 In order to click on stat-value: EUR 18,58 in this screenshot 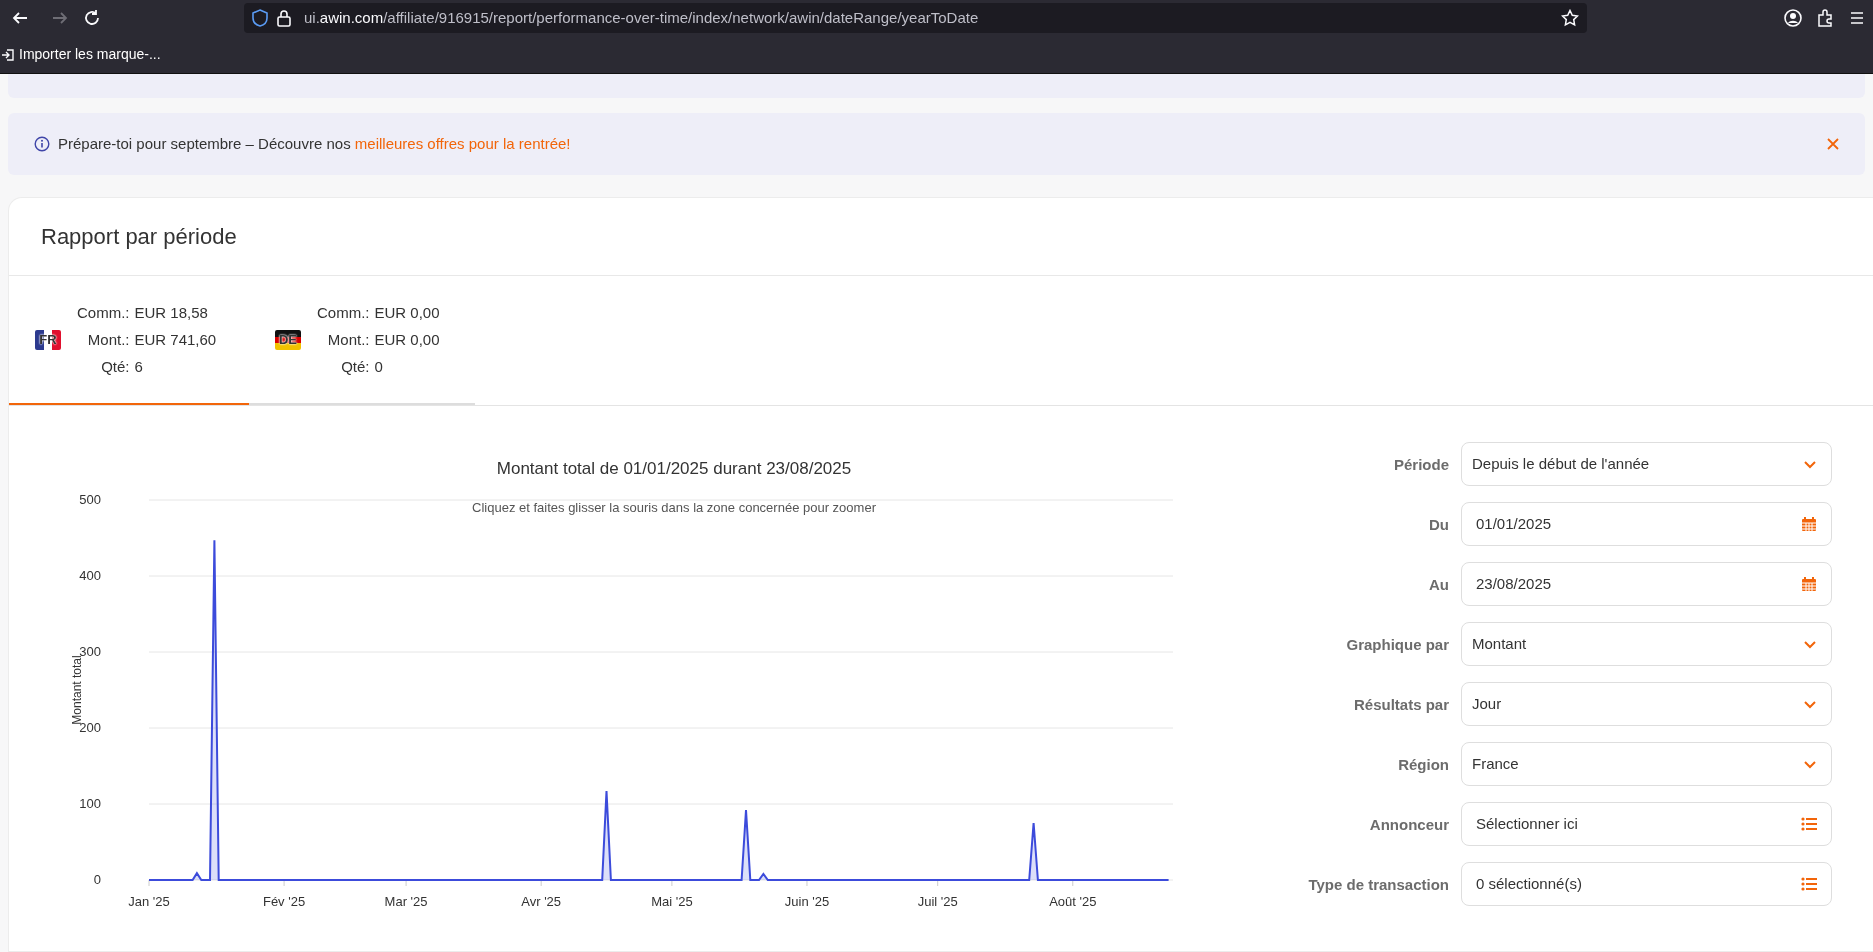, I will do `click(171, 313)`.